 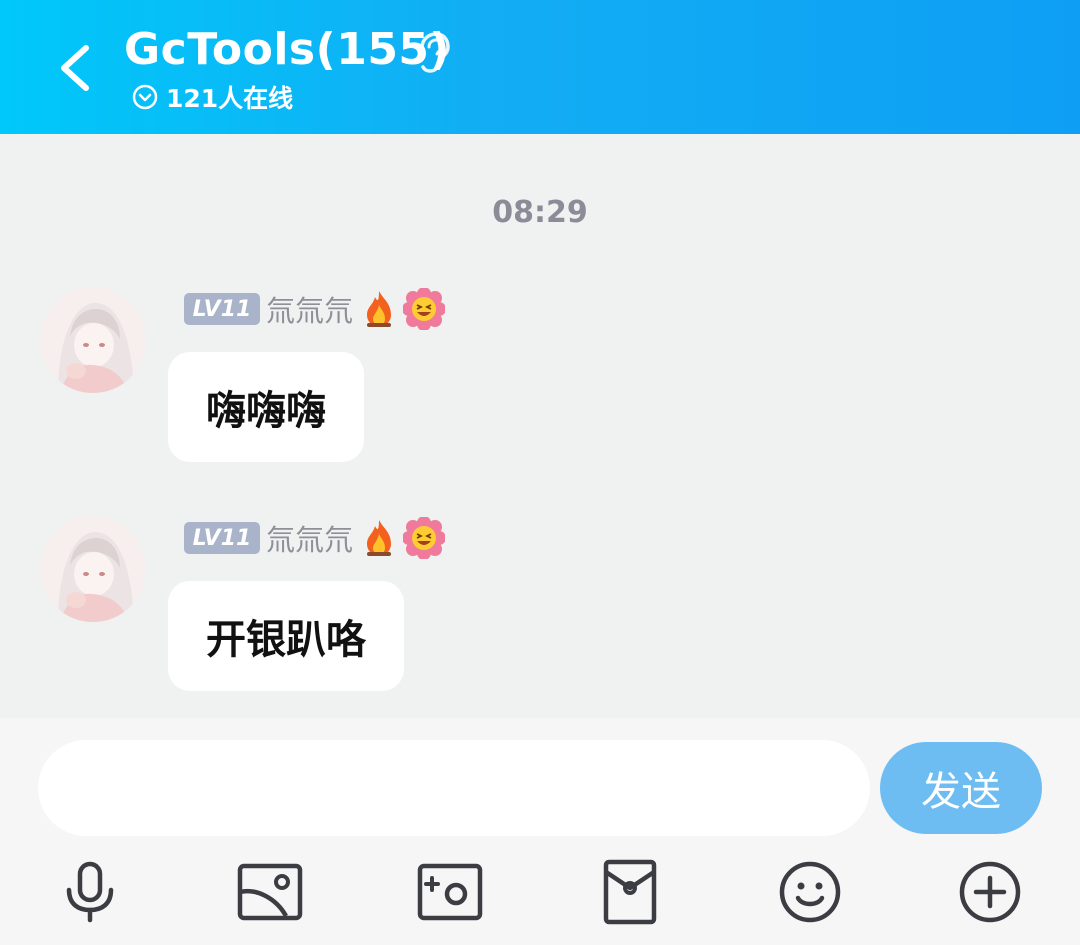 I want to click on chat-header: GcTools(155) 121人在线, so click(x=540, y=67).